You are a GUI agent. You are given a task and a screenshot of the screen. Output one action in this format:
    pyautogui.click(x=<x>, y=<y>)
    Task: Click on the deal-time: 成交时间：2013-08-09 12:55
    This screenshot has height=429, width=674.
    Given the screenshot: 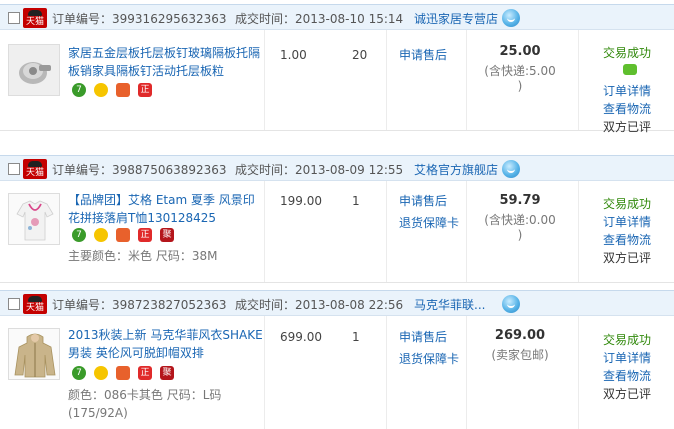 What is the action you would take?
    pyautogui.click(x=319, y=170)
    